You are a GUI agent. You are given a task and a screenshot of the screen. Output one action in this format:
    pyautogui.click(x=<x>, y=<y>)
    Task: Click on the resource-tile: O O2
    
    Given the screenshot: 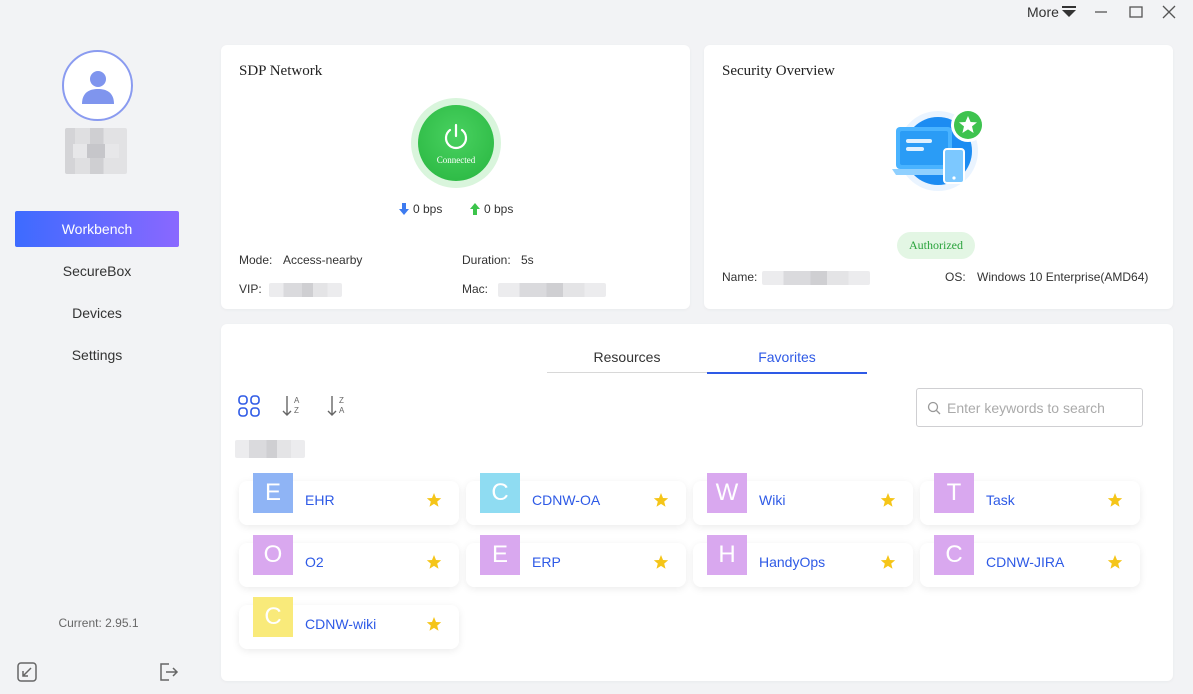 What is the action you would take?
    pyautogui.click(x=349, y=561)
    